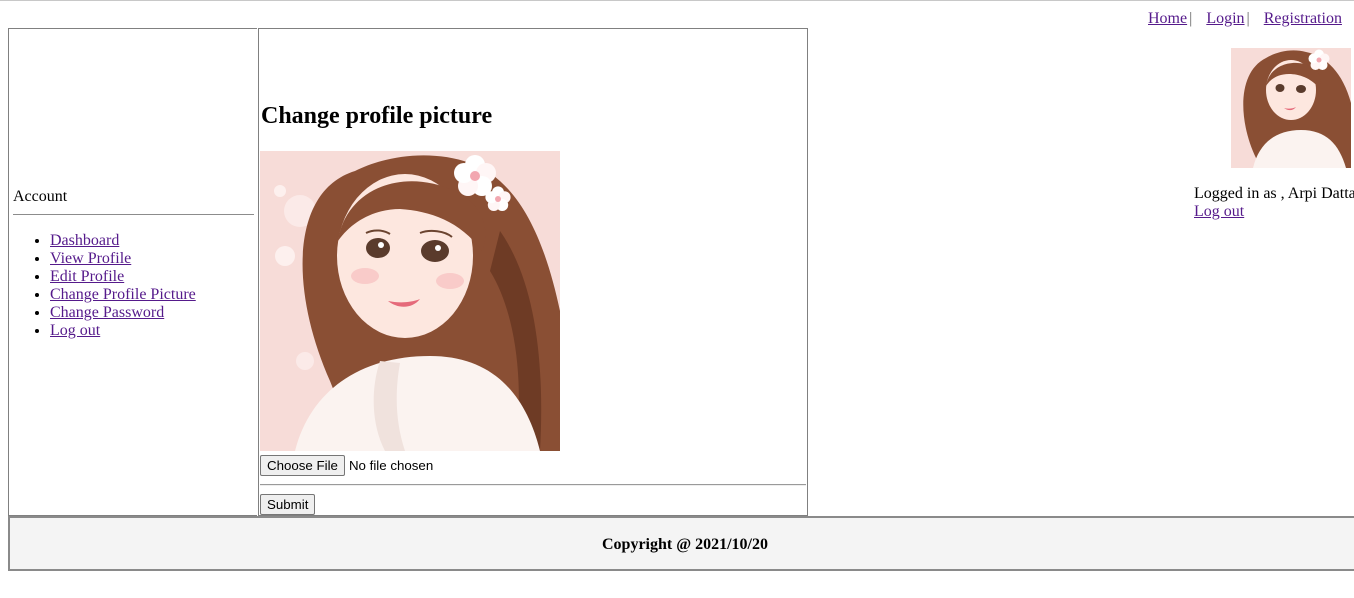 Image resolution: width=1354 pixels, height=598 pixels. What do you see at coordinates (1219, 212) in the screenshot?
I see `user-logout-link: Log out` at bounding box center [1219, 212].